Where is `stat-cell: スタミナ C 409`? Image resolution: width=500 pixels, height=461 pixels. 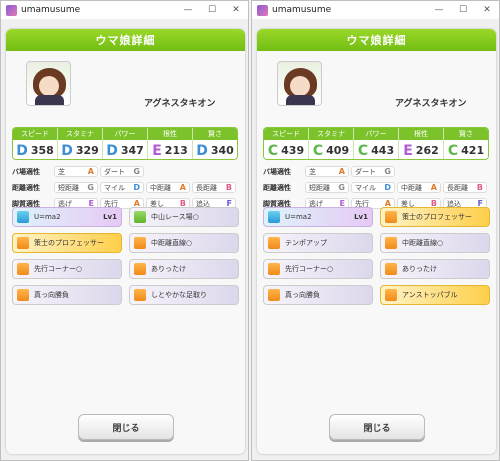
stat-cell: スタミナ C 409 is located at coordinates (331, 143).